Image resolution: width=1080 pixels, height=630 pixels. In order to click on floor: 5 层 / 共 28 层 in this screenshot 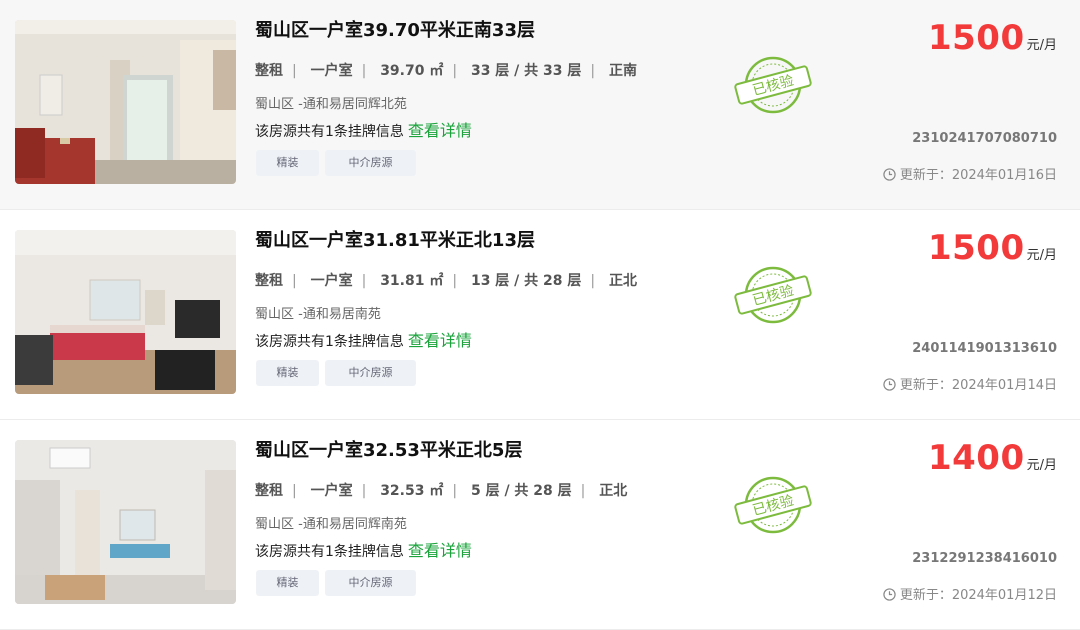, I will do `click(521, 491)`.